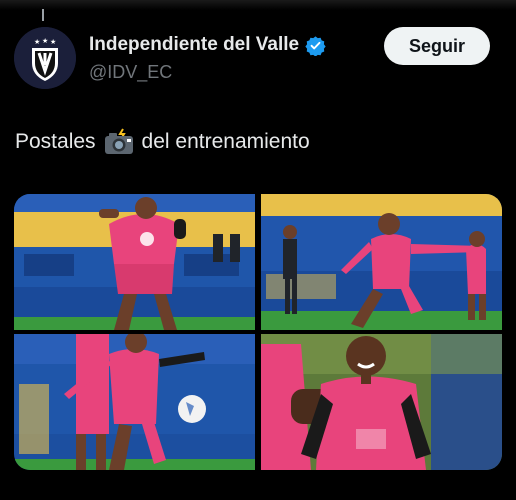 This screenshot has height=500, width=516. I want to click on top-bar, so click(258, 5).